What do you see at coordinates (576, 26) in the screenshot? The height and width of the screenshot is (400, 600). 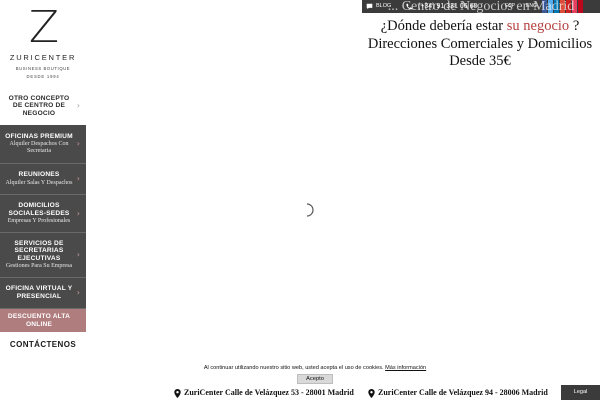 I see `hero-question-mark: ?` at bounding box center [576, 26].